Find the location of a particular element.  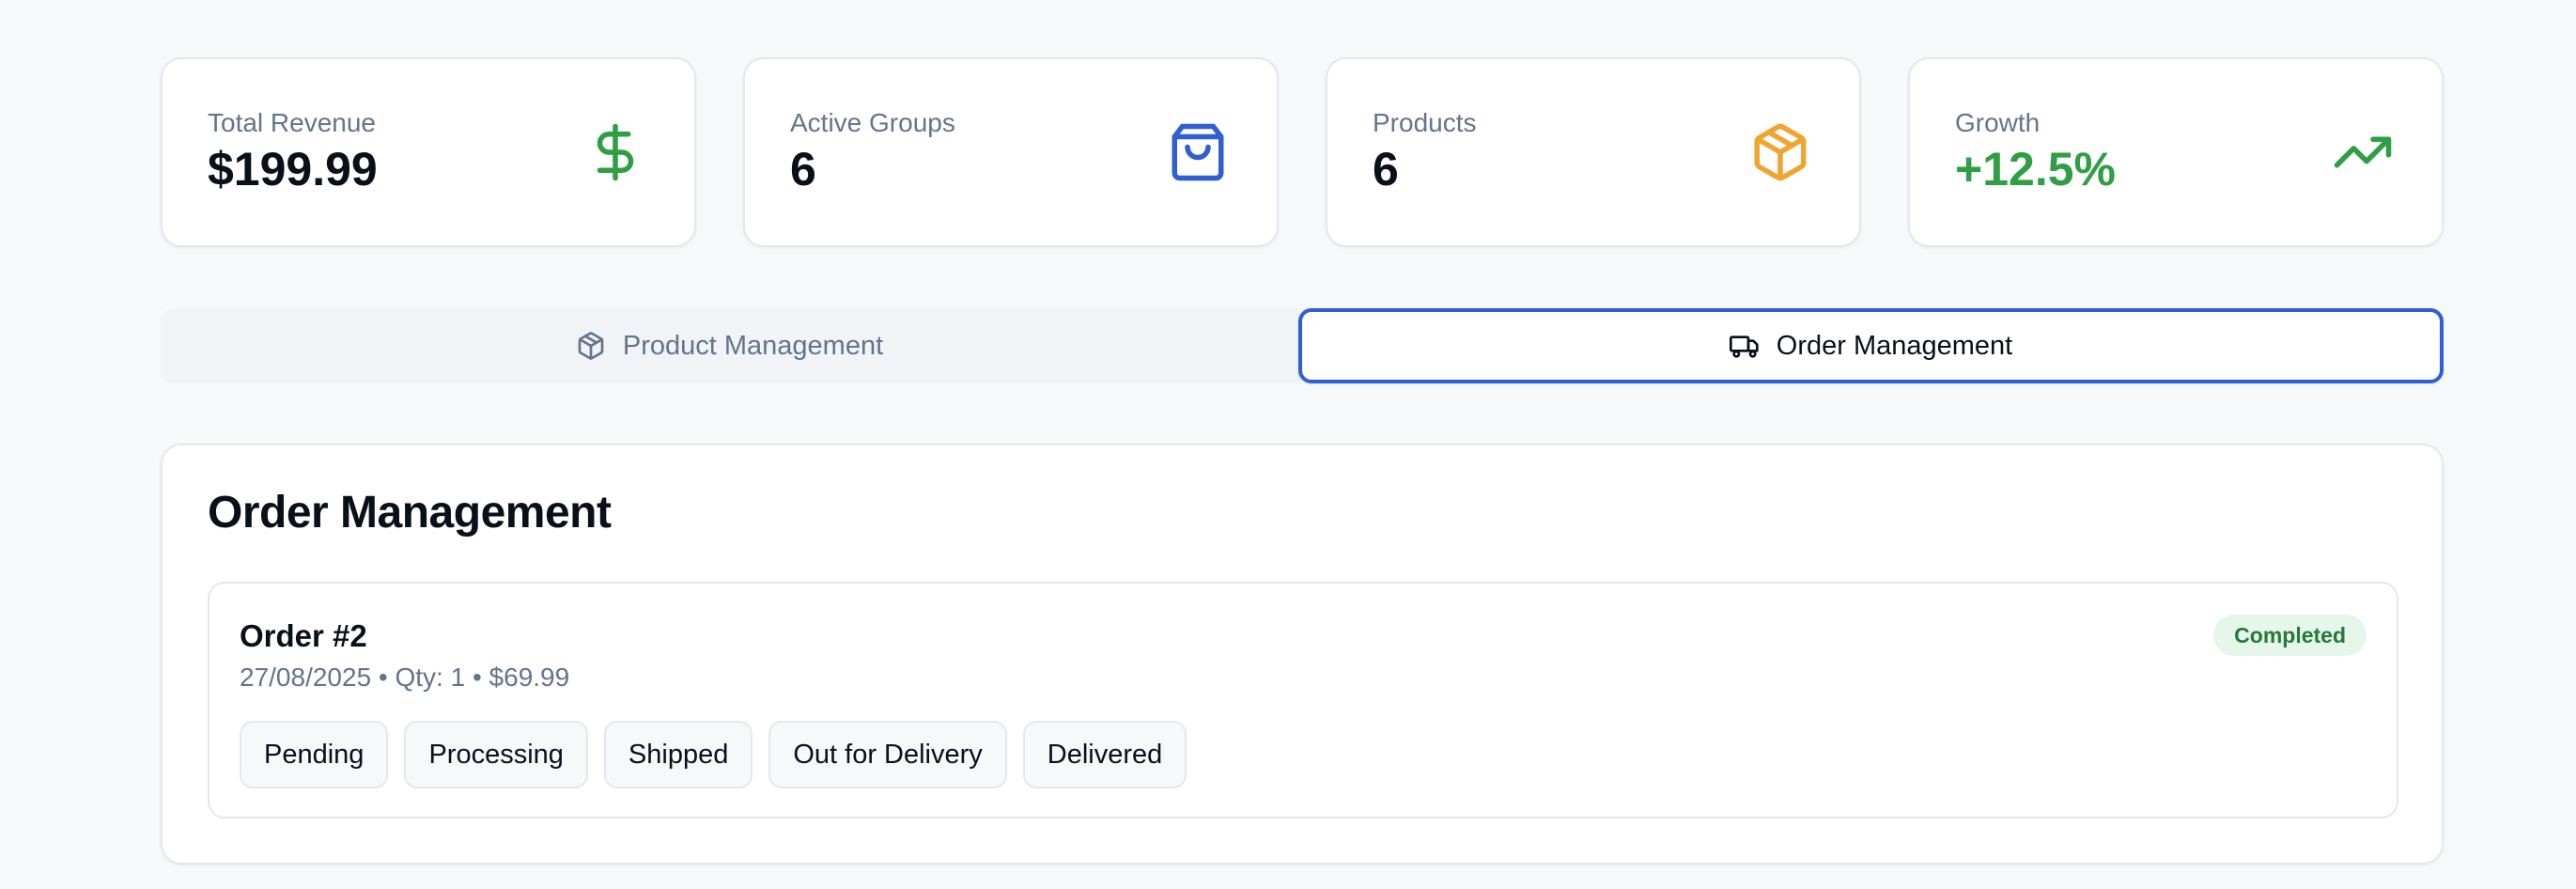

stat-card-total-revenue: Total Revenue $199.99 is located at coordinates (429, 152).